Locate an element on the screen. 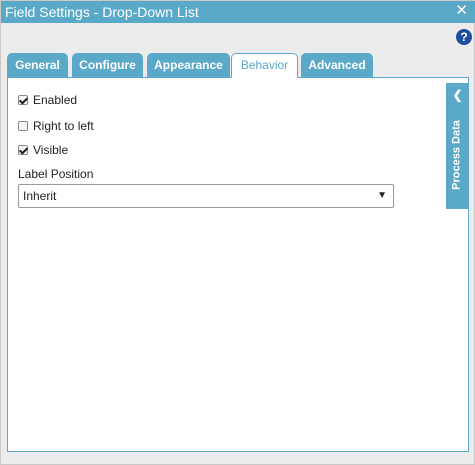 The width and height of the screenshot is (475, 465). visible-label: Visible is located at coordinates (51, 150).